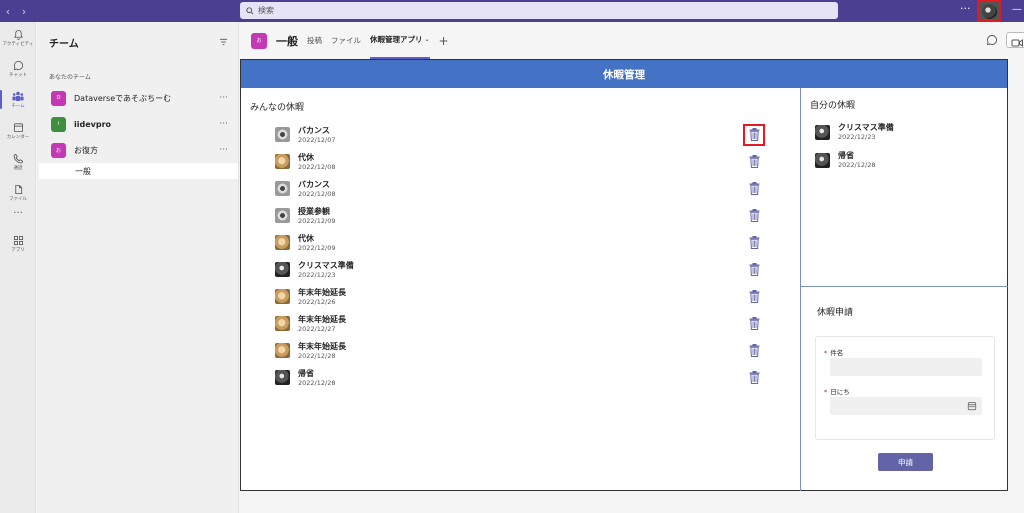 The image size is (1024, 513). I want to click on add-tab-icon: +, so click(444, 41).